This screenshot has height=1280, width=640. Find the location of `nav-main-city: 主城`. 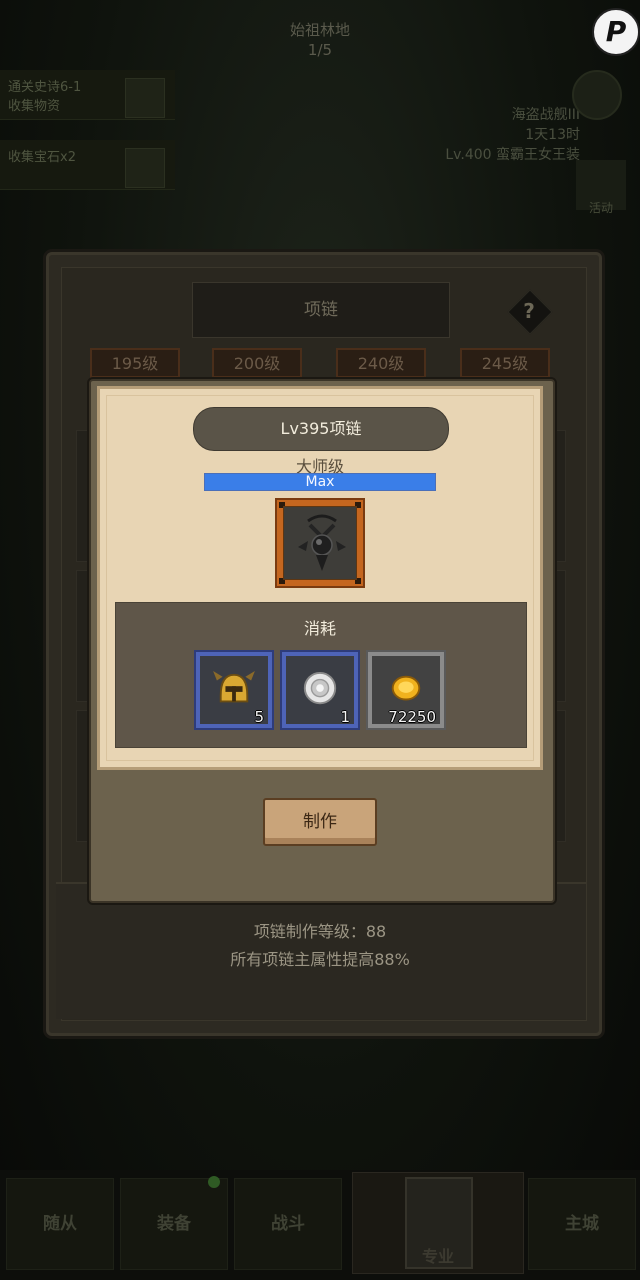

nav-main-city: 主城 is located at coordinates (582, 1224).